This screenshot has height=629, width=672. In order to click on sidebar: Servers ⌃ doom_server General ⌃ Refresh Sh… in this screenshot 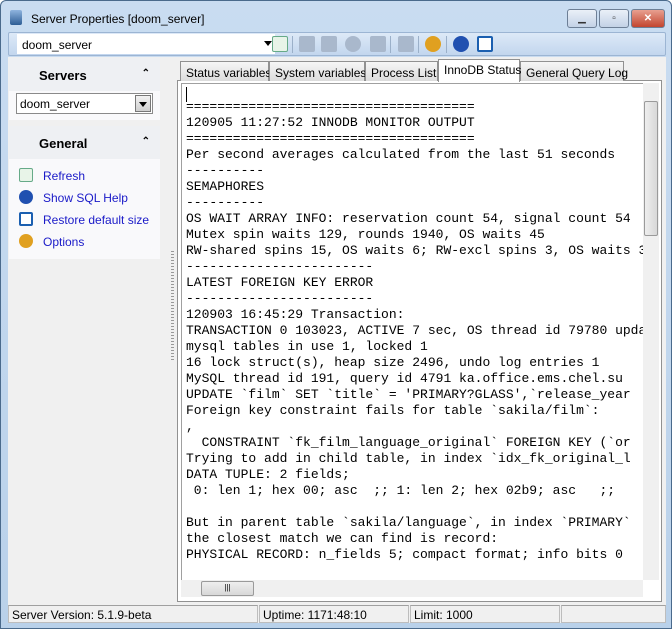, I will do `click(84, 158)`.